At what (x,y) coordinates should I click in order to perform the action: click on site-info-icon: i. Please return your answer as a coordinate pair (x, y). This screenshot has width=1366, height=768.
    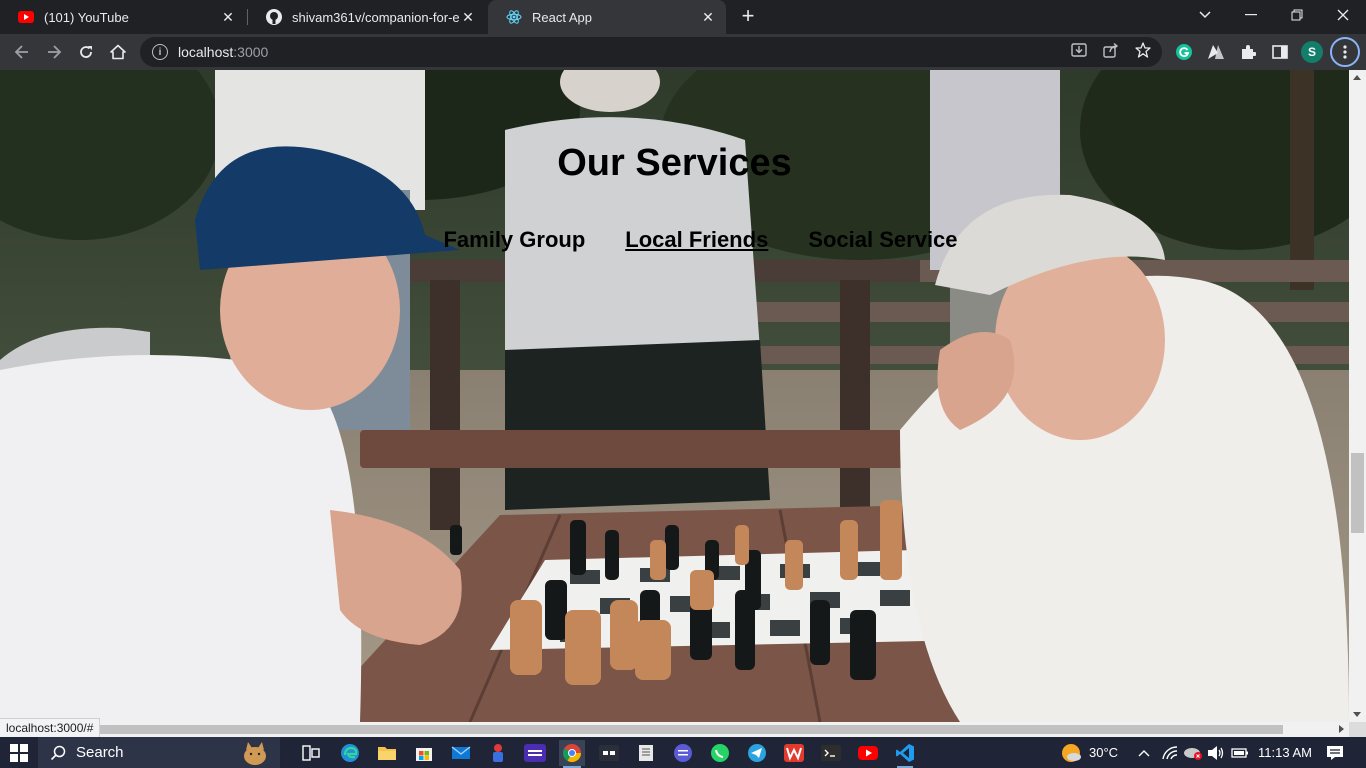
    Looking at the image, I should click on (160, 52).